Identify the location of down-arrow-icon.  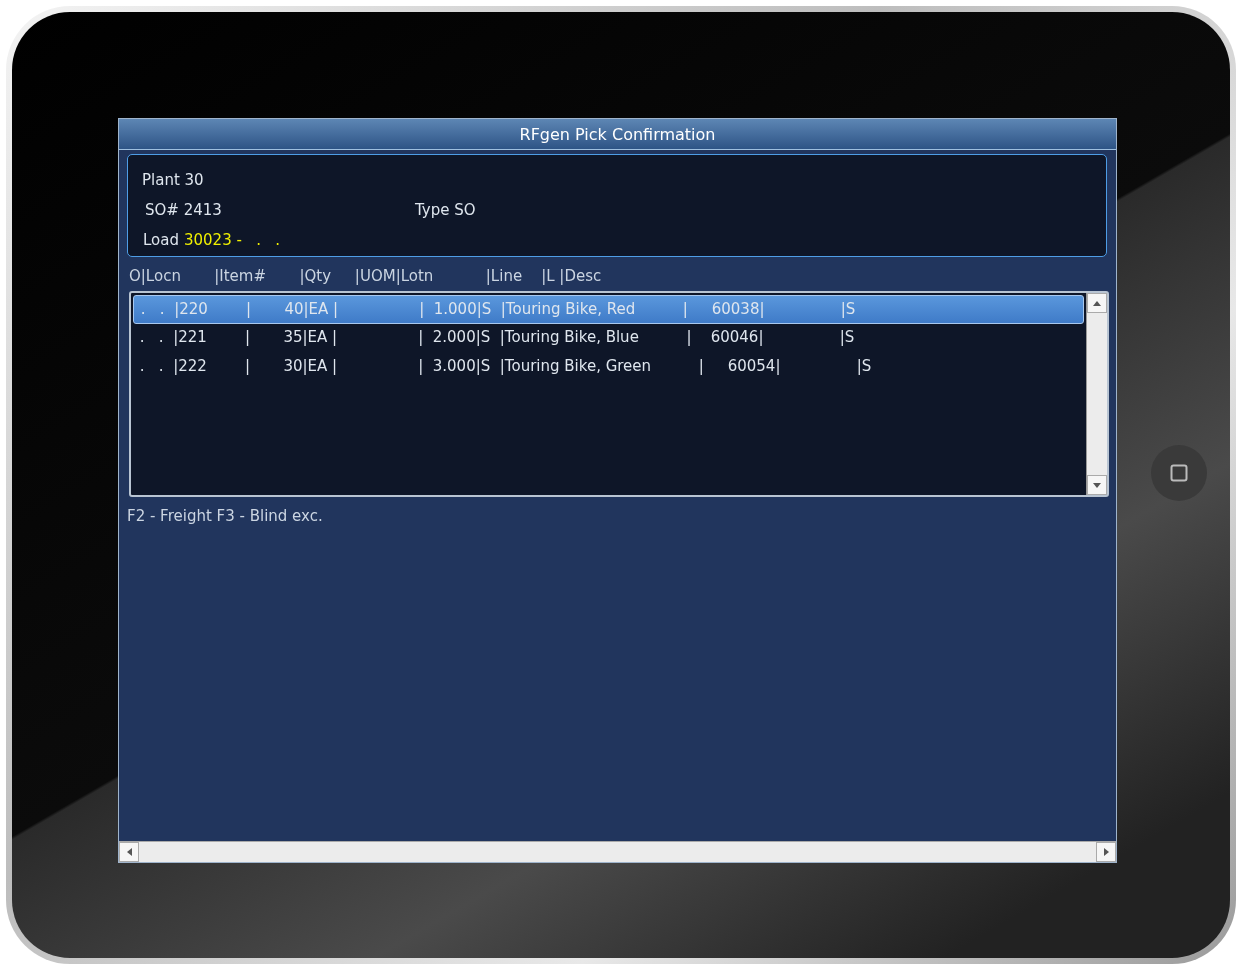
(1097, 485).